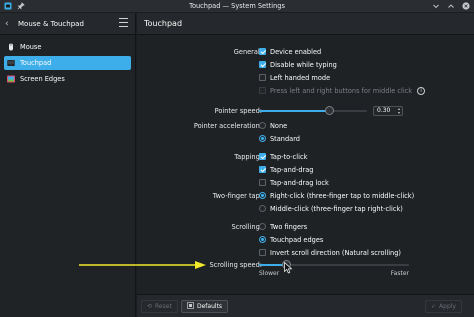  I want to click on titlebar-right-controls, so click(451, 6).